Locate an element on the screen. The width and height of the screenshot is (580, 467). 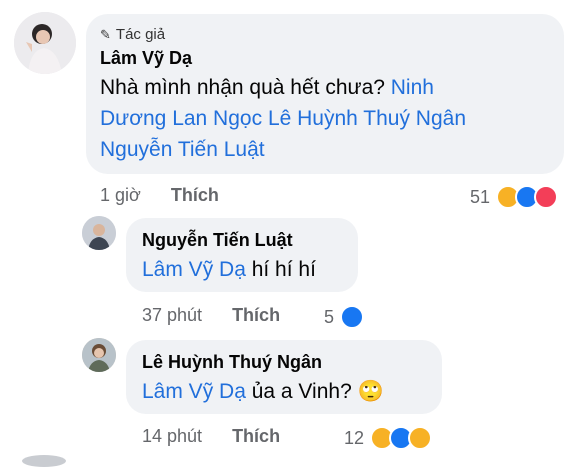
reaction-summary: 12 is located at coordinates (388, 438).